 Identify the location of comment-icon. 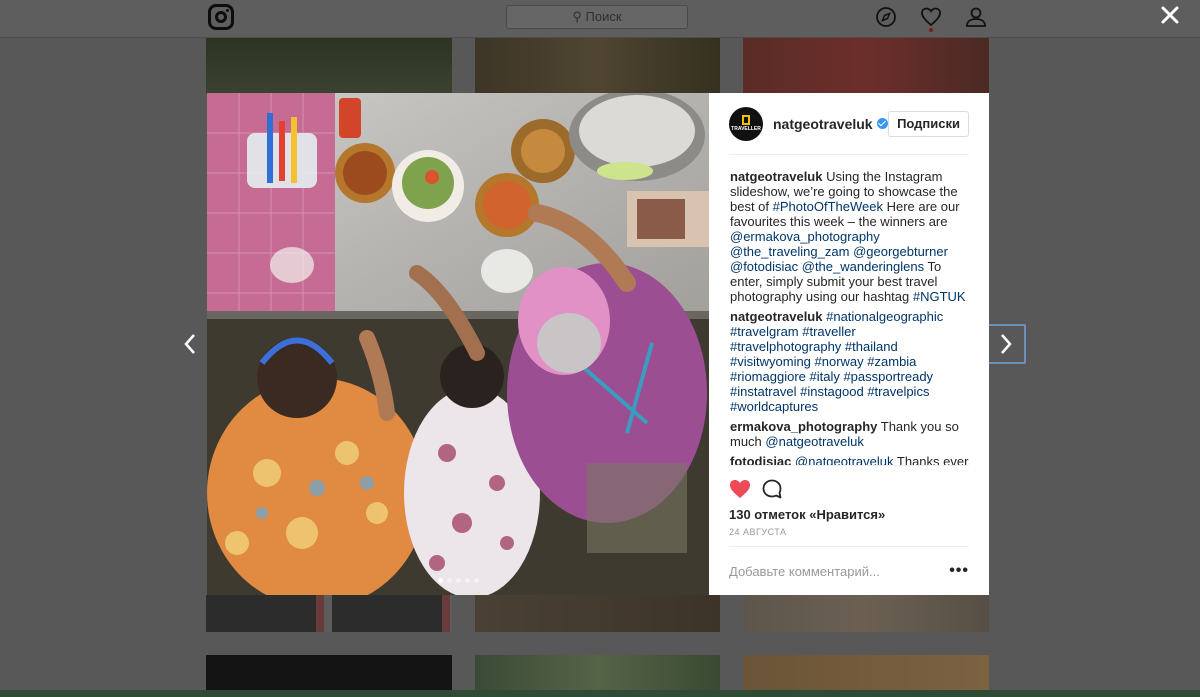
(772, 489).